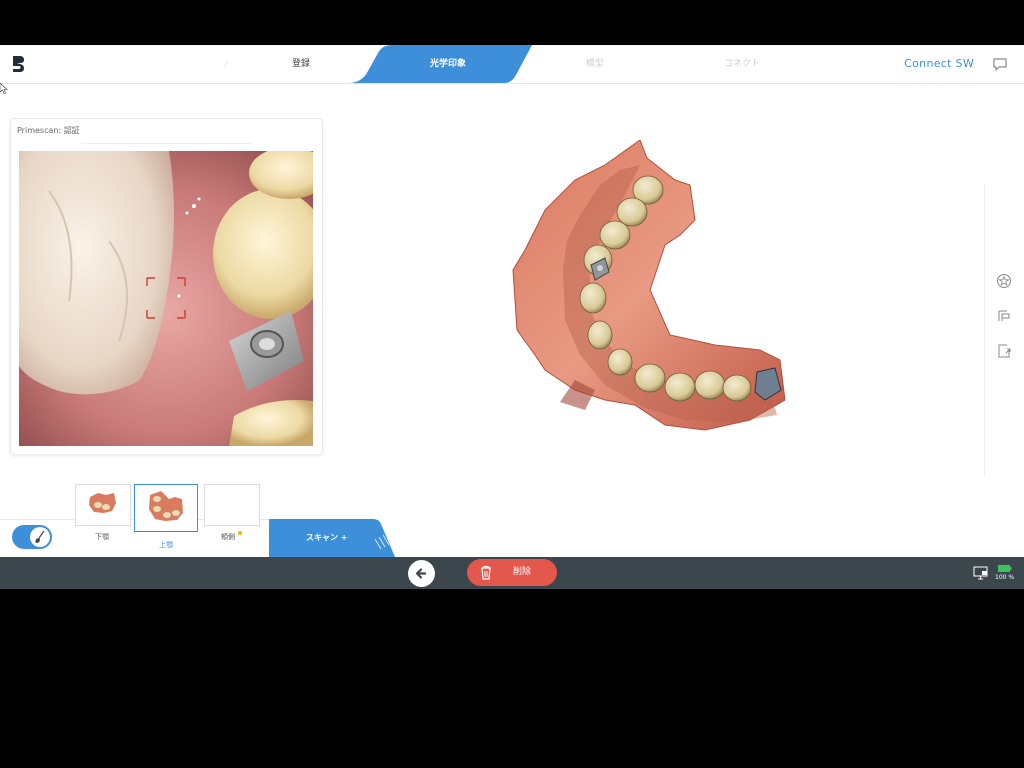  Describe the element at coordinates (595, 64) in the screenshot. I see `tab-model: 模型` at that location.